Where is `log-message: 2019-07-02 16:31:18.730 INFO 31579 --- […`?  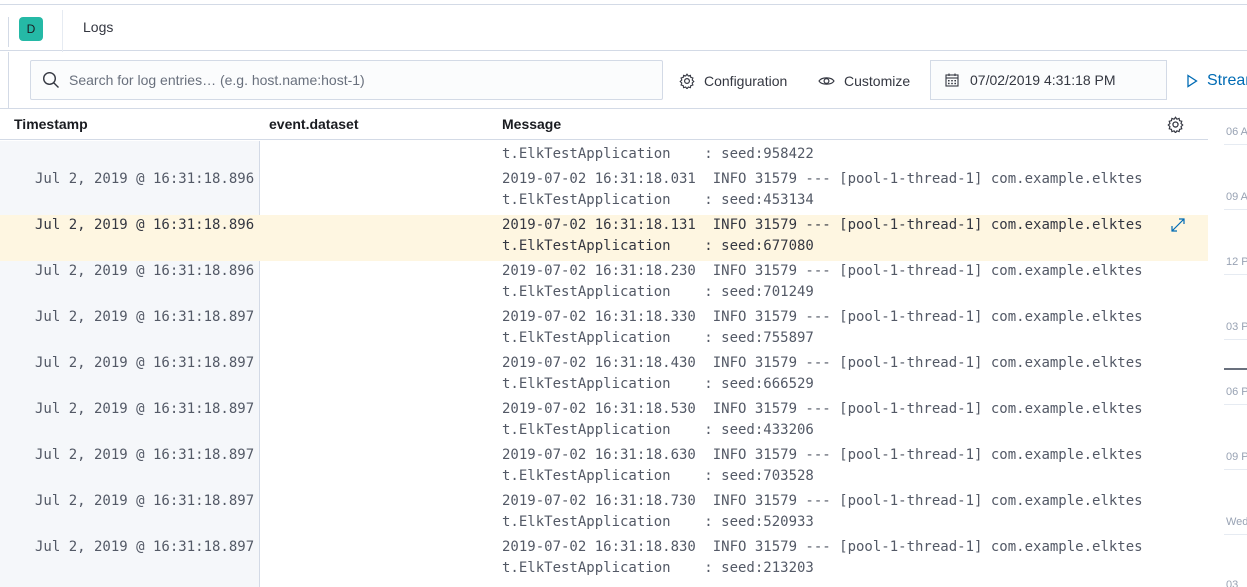
log-message: 2019-07-02 16:31:18.730 INFO 31579 --- [… is located at coordinates (822, 512).